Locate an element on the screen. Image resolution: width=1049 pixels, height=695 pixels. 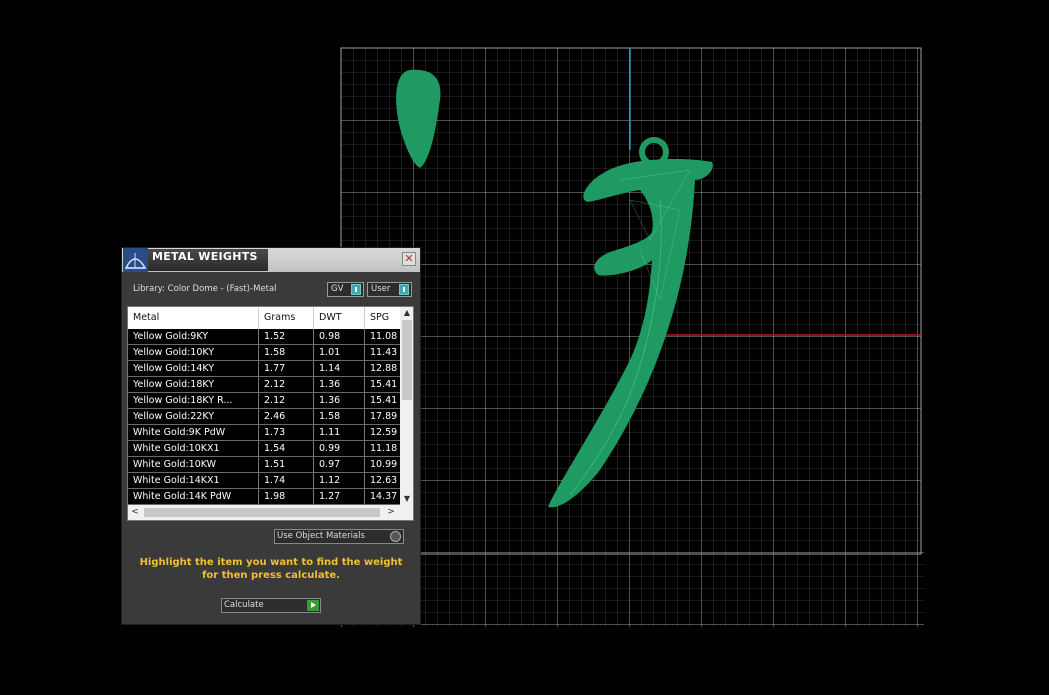
metal-cell: Yellow Gold:22KY is located at coordinates (193, 416).